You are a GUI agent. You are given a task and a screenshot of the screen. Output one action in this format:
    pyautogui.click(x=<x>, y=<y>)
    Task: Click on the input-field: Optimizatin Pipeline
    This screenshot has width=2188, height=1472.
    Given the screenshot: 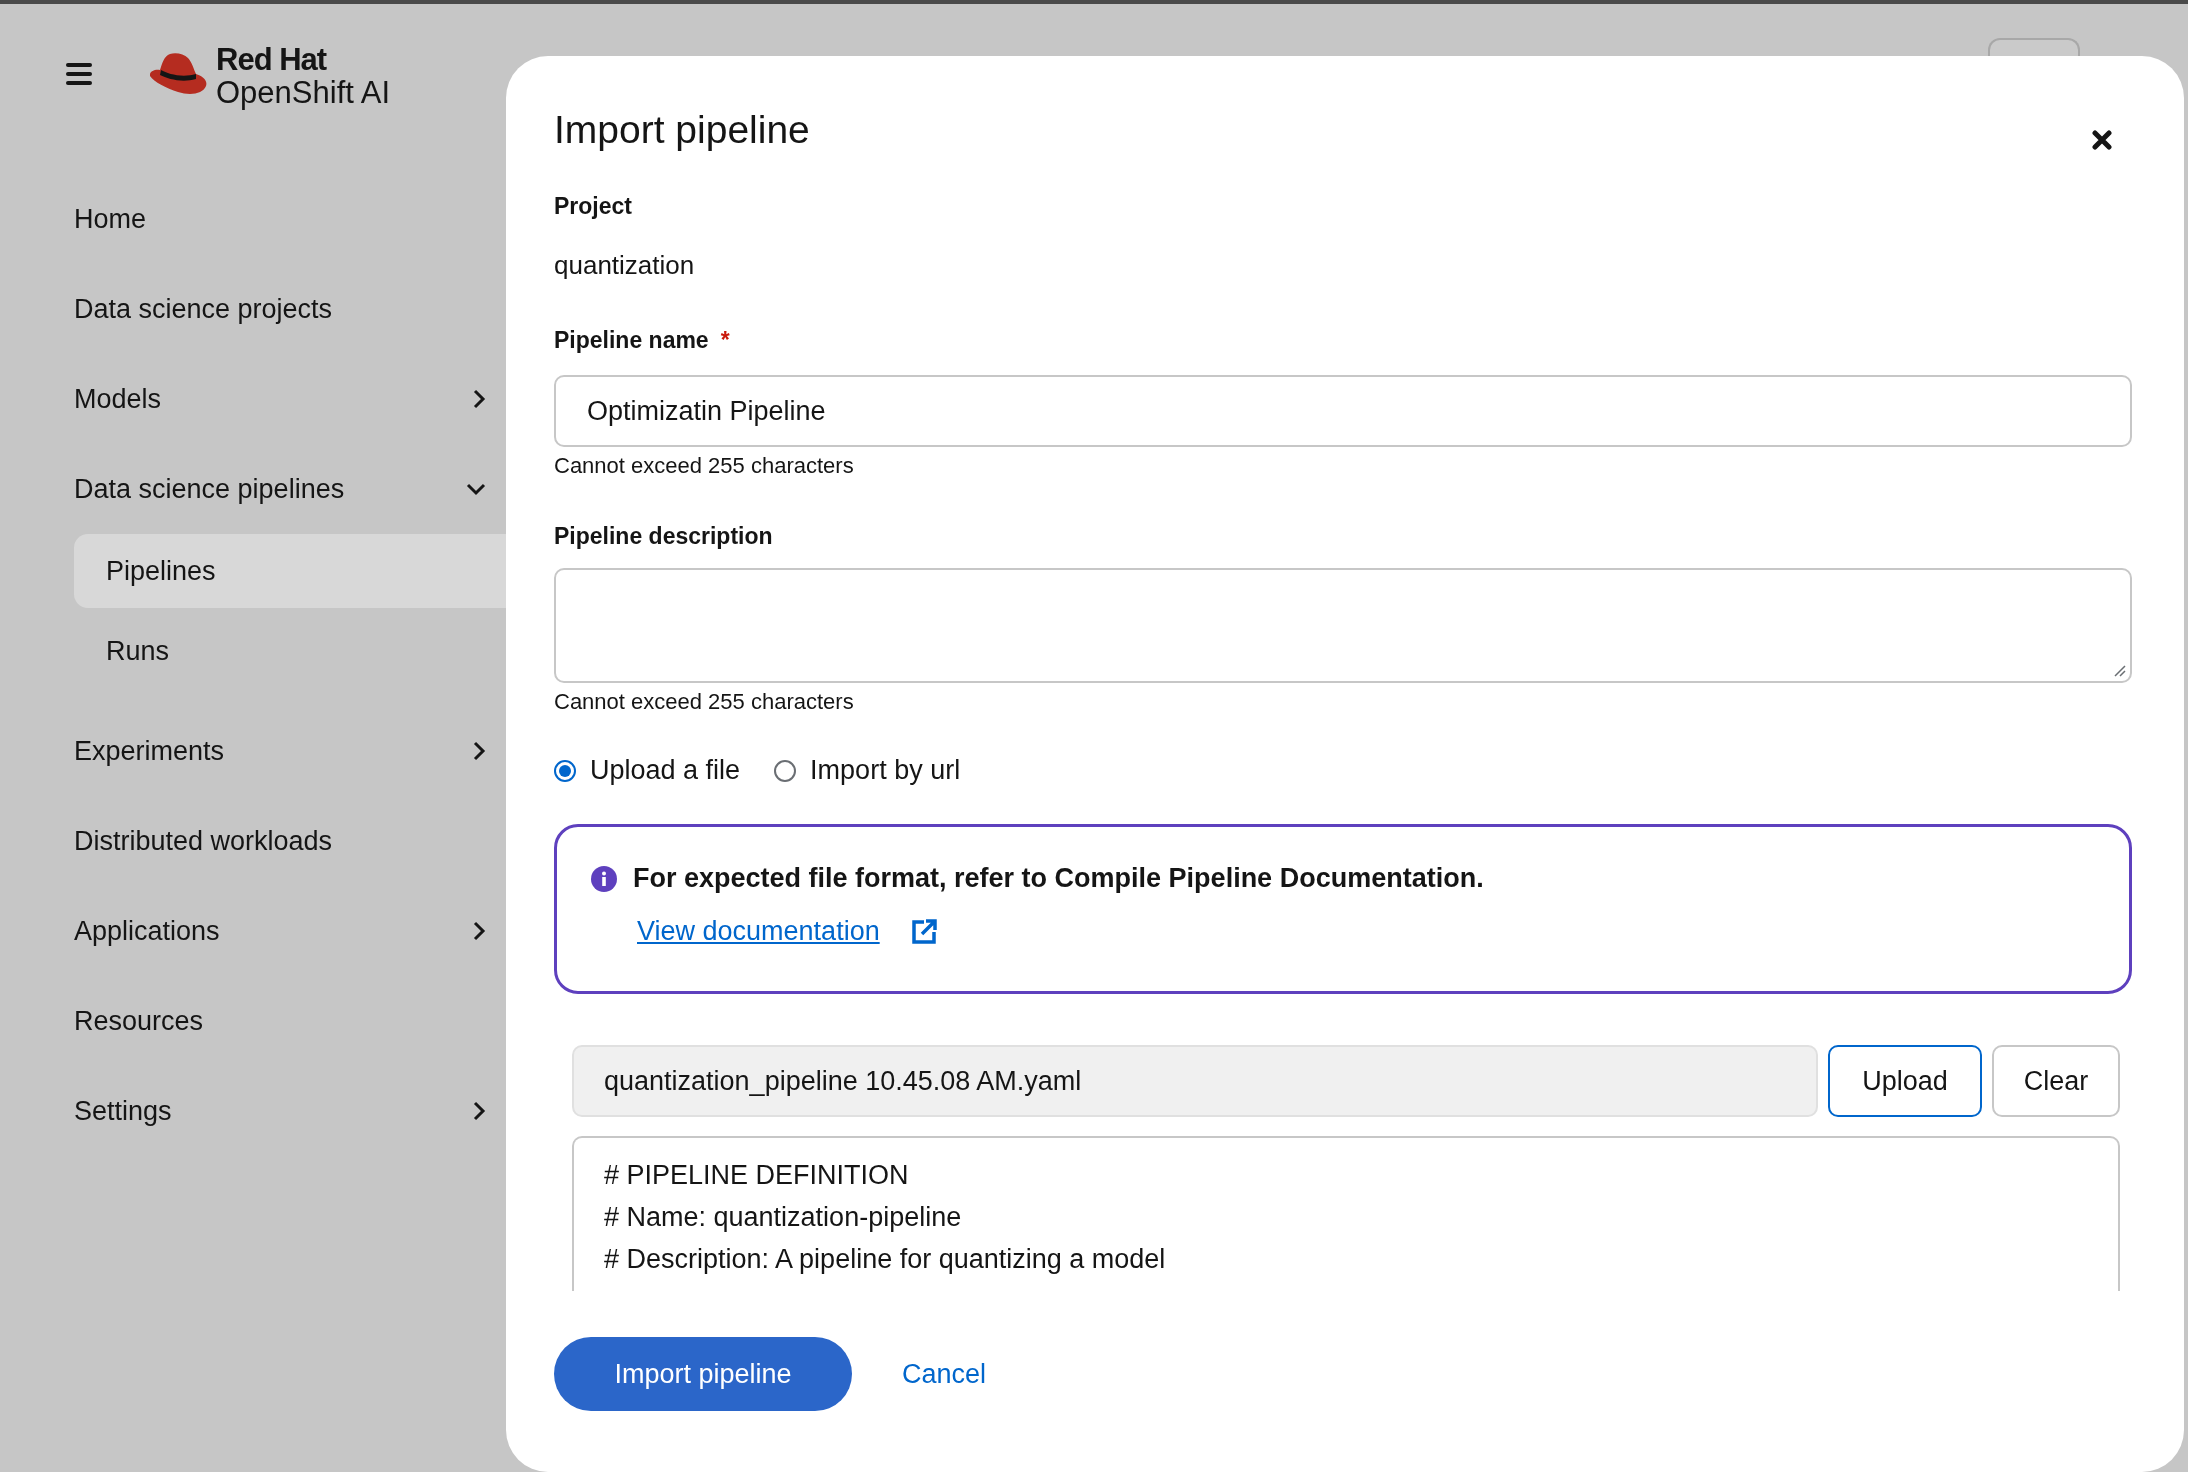 What is the action you would take?
    pyautogui.click(x=1343, y=411)
    